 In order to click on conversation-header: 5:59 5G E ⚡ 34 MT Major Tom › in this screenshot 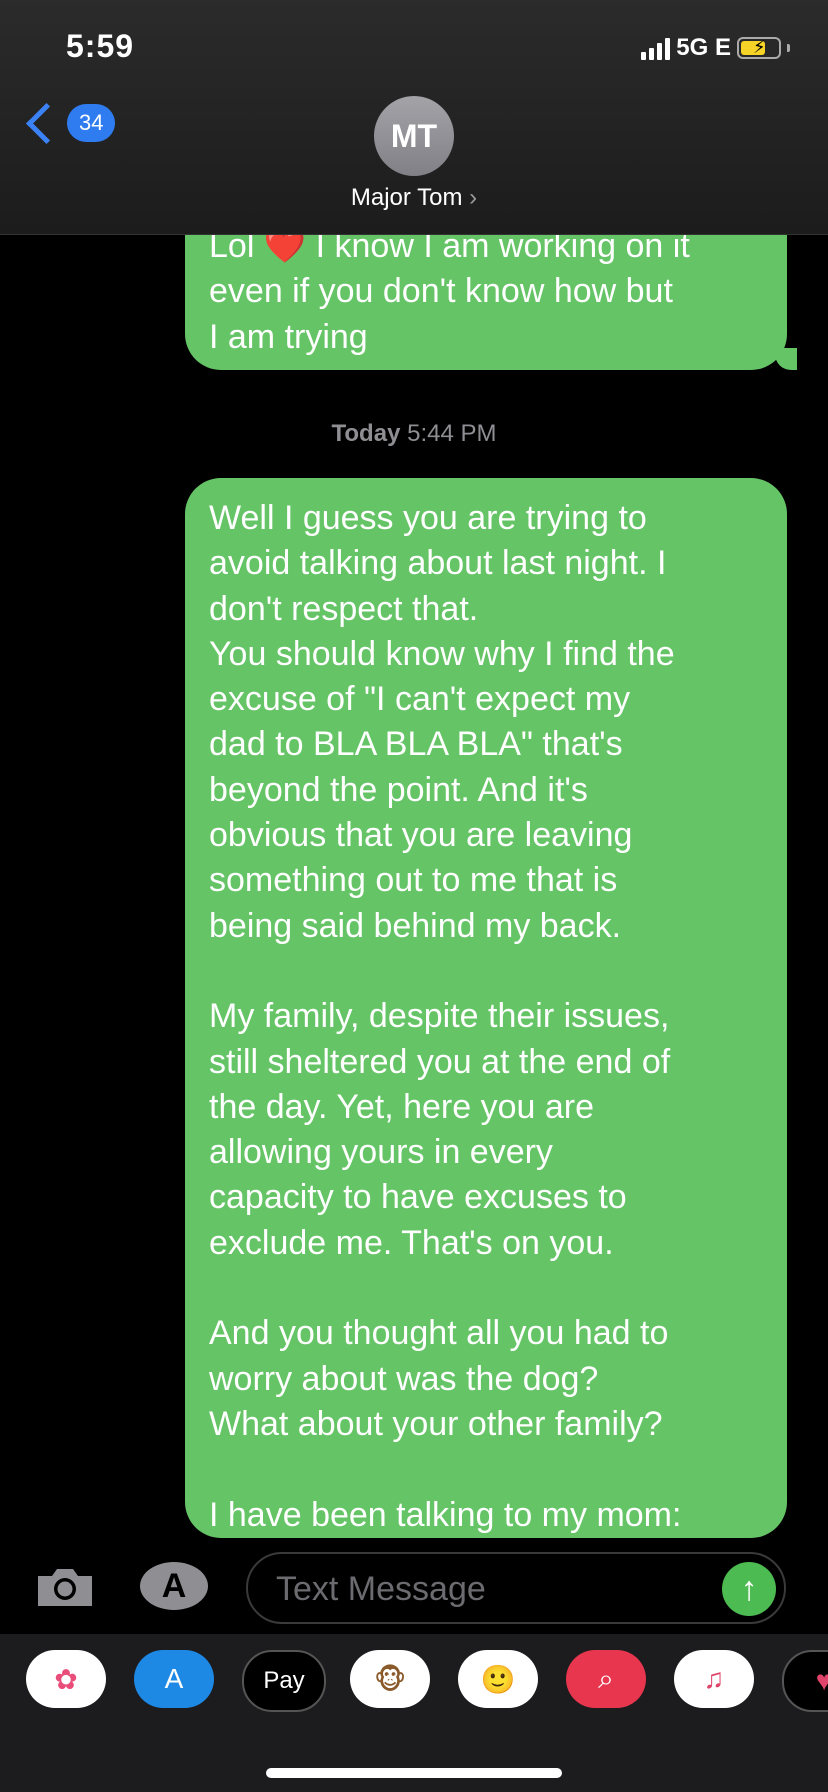, I will do `click(414, 117)`.